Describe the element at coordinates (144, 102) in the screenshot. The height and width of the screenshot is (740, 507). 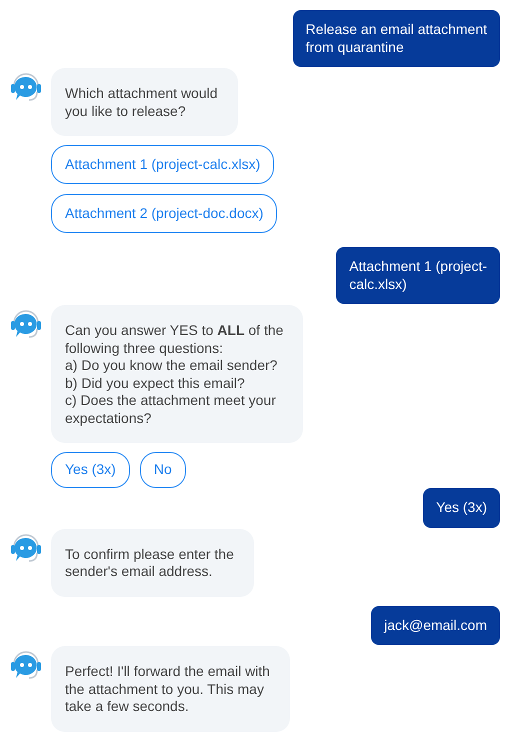
I see `bot-message: Which attachment would you like to release?` at that location.